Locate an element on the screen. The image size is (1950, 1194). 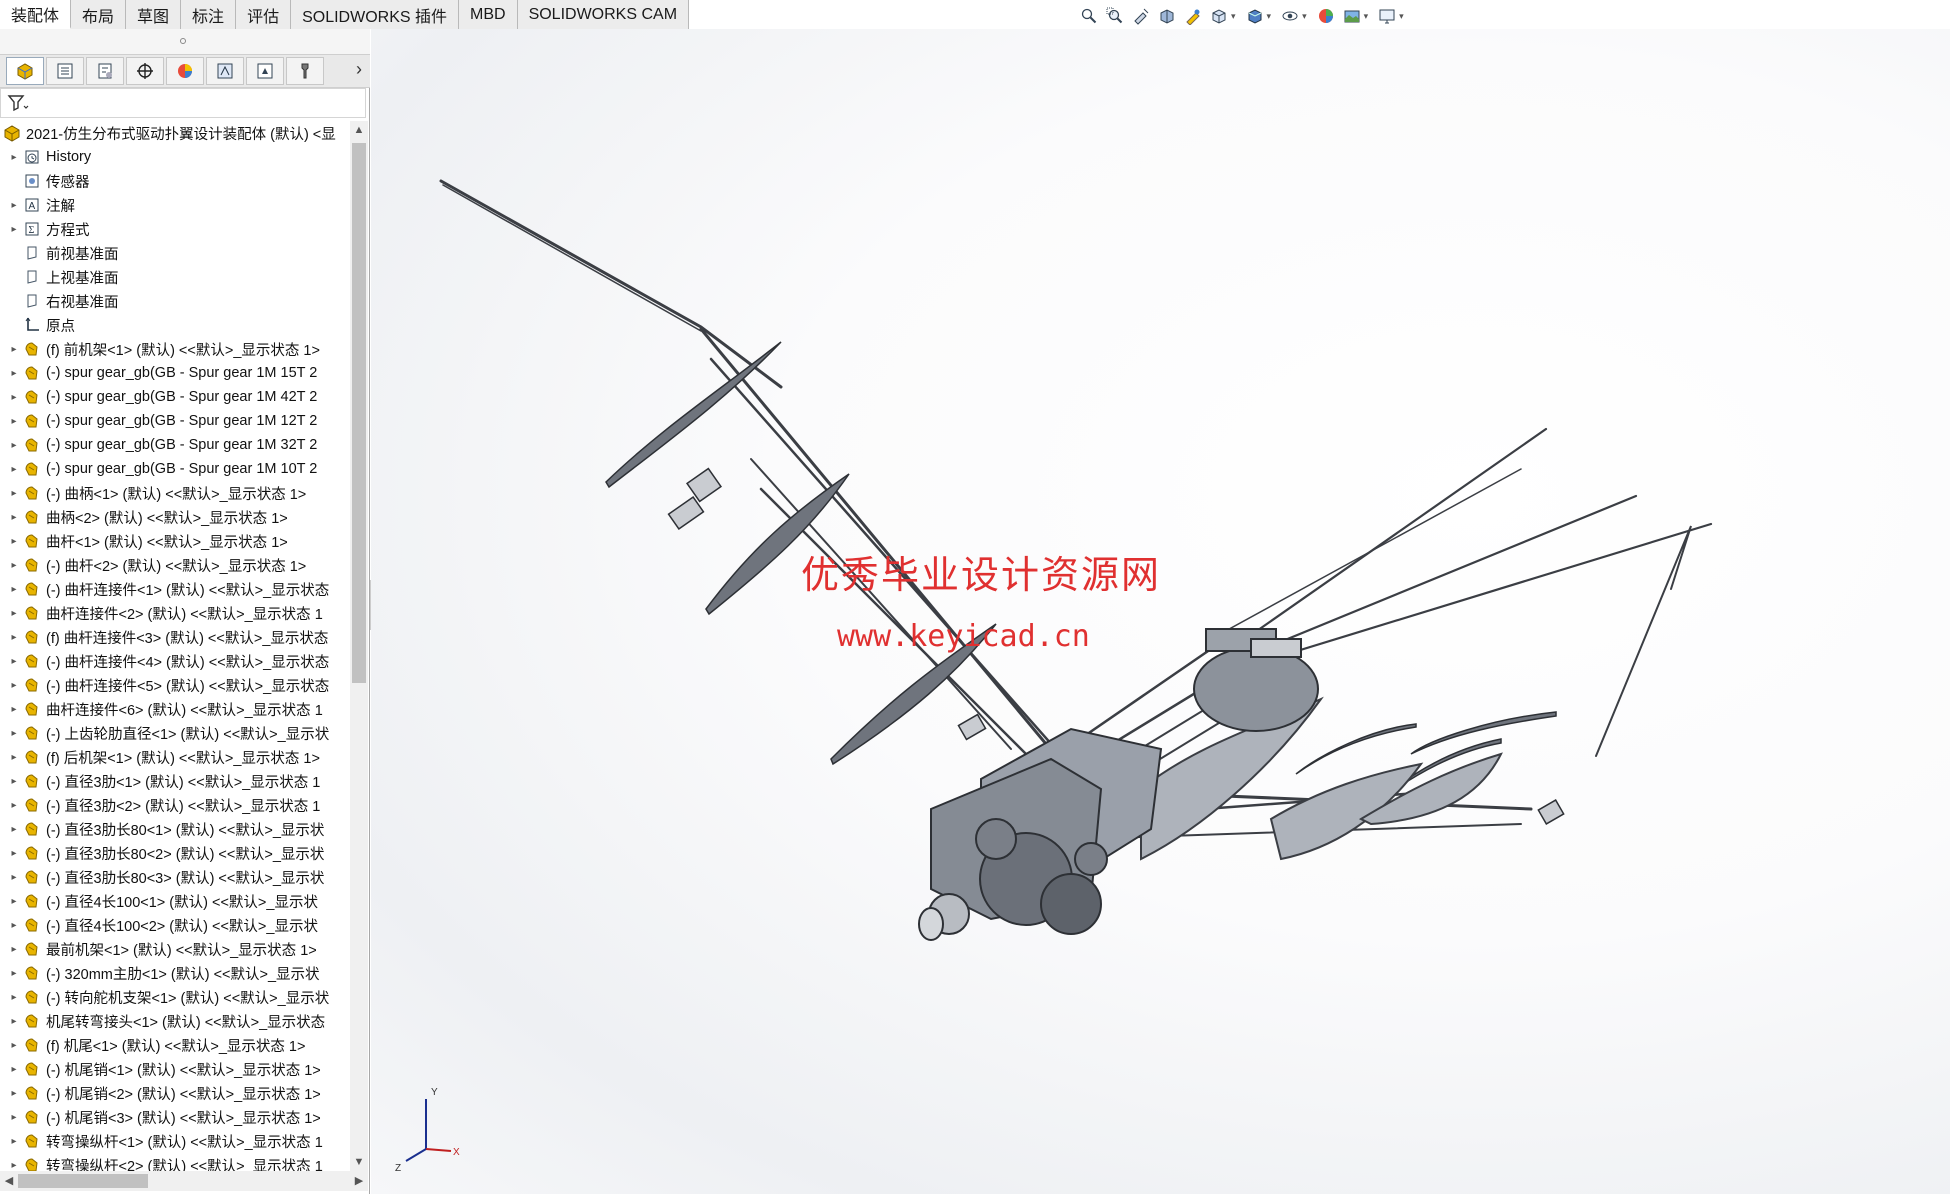
scroll-up-arrow-icon: ▲ is located at coordinates (359, 130).